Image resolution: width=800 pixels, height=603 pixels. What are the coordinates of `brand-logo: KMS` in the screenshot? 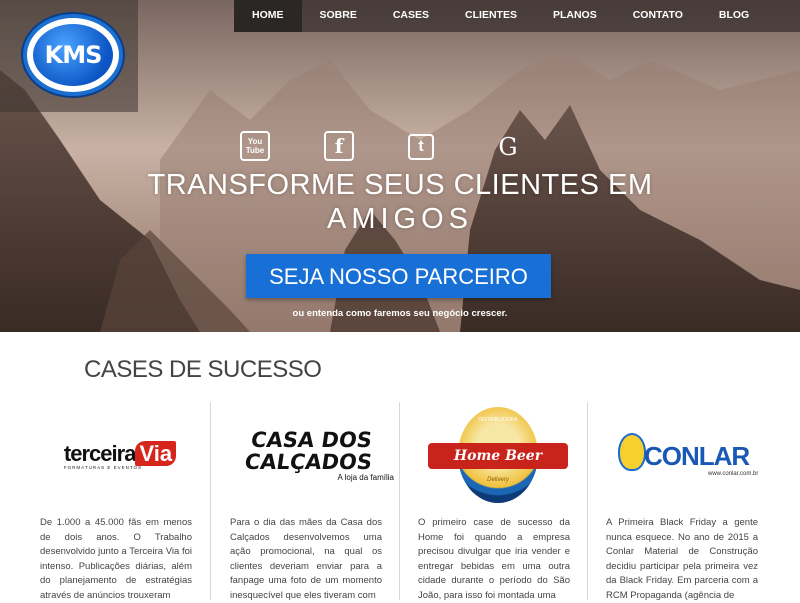 It's located at (73, 55).